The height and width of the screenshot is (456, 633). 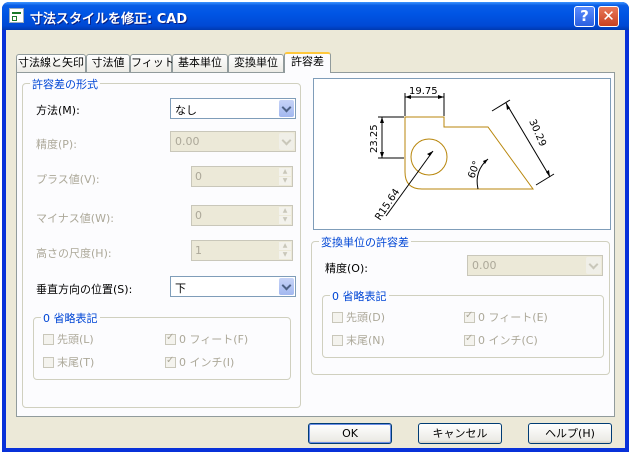 What do you see at coordinates (84, 289) in the screenshot?
I see `vertical-position-label: 垂直方向の位置(S):` at bounding box center [84, 289].